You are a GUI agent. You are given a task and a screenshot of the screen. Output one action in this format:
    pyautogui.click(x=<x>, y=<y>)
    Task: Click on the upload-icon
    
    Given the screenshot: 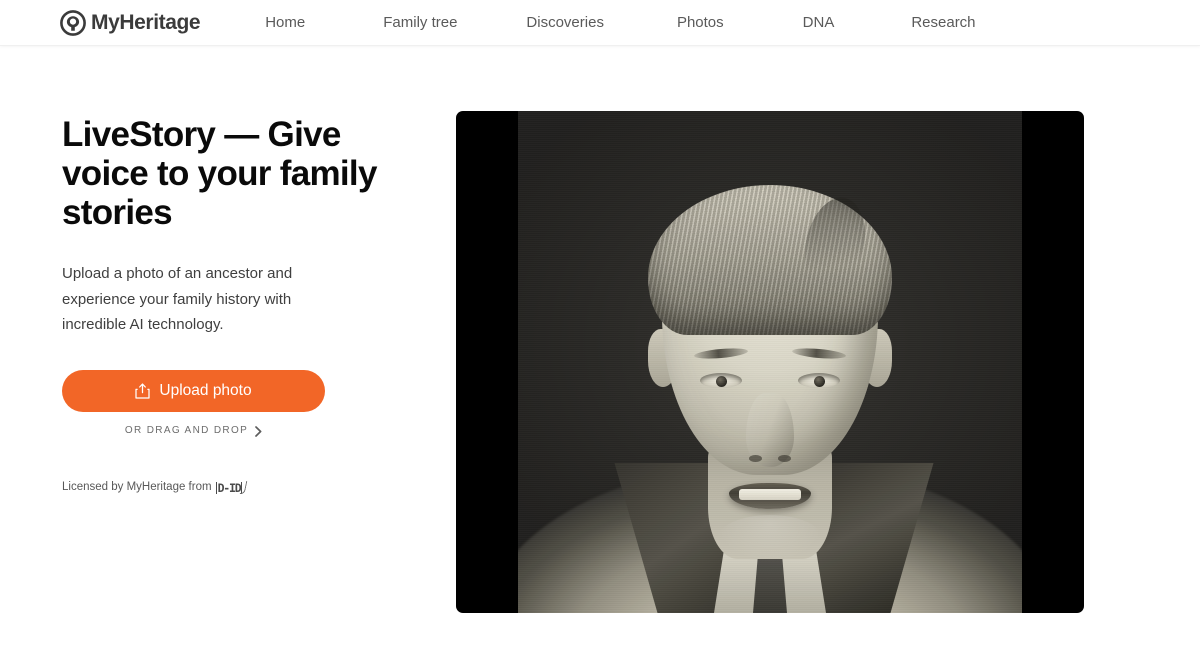 What is the action you would take?
    pyautogui.click(x=143, y=390)
    